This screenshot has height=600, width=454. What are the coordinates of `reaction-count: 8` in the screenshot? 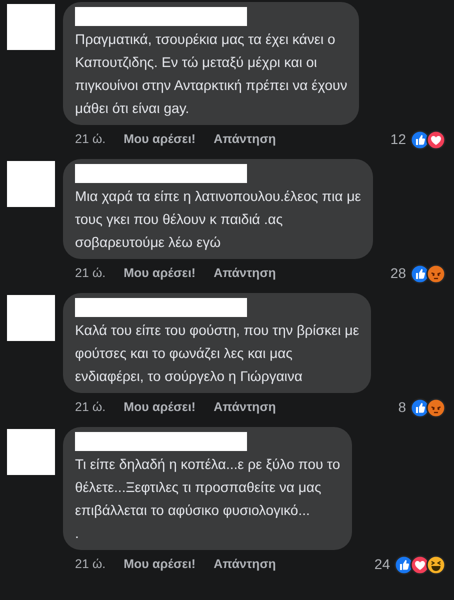 It's located at (402, 407).